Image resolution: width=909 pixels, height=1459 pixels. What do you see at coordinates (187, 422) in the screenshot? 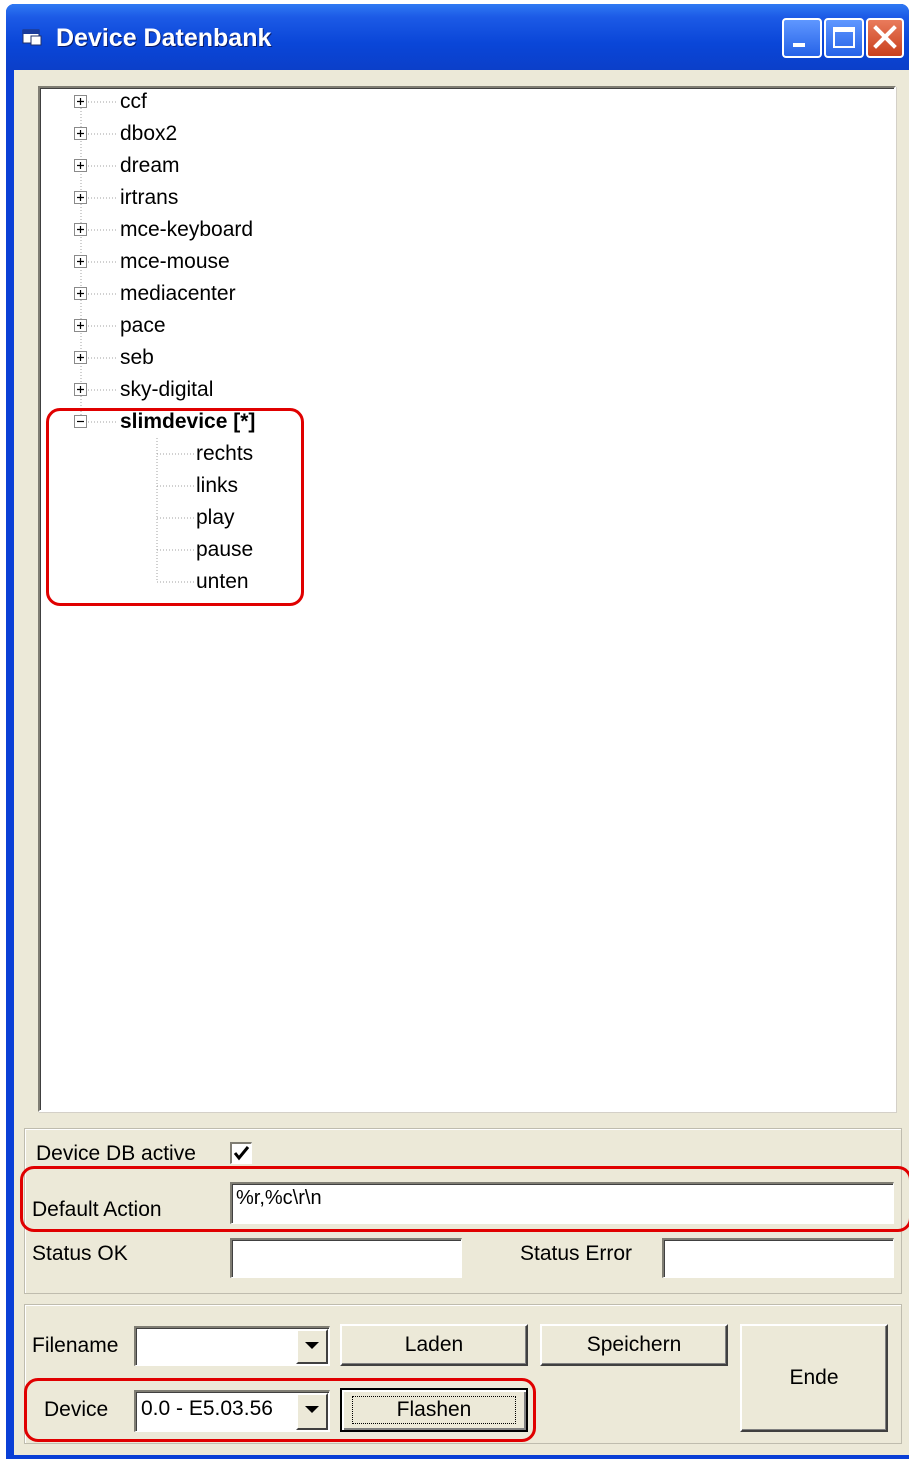
I see `tree-node-slimdevice: slimdevice [*]` at bounding box center [187, 422].